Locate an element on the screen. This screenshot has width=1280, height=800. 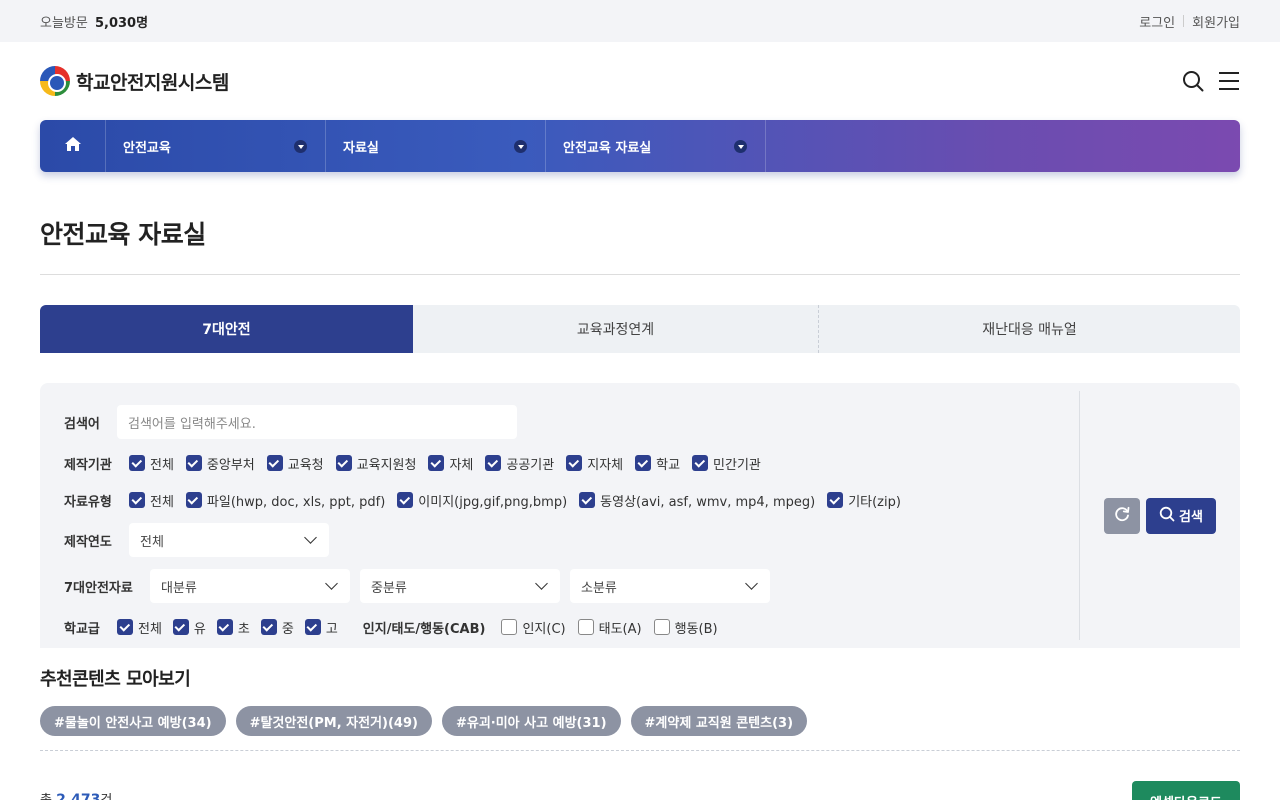
producer-checkbox-3: 교육지원청 is located at coordinates (376, 463).